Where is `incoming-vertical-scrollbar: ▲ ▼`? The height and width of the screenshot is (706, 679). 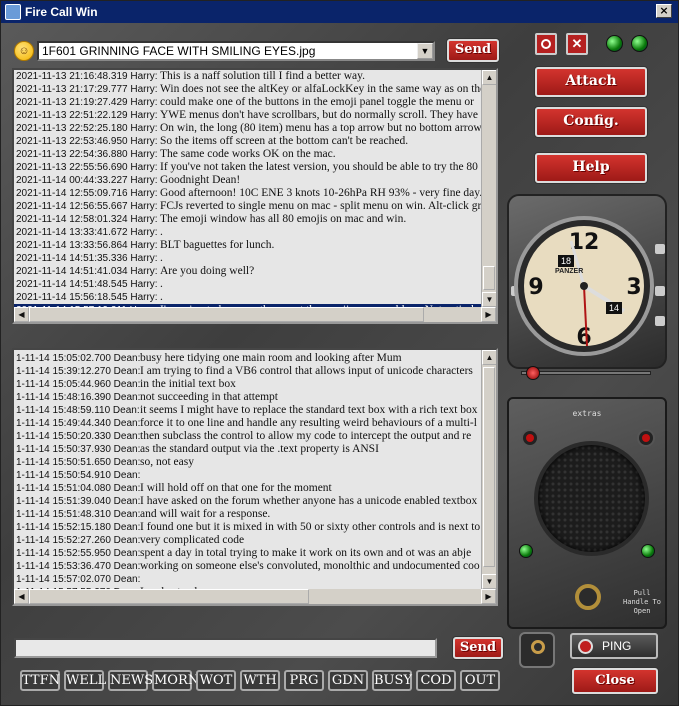 incoming-vertical-scrollbar: ▲ ▼ is located at coordinates (488, 188).